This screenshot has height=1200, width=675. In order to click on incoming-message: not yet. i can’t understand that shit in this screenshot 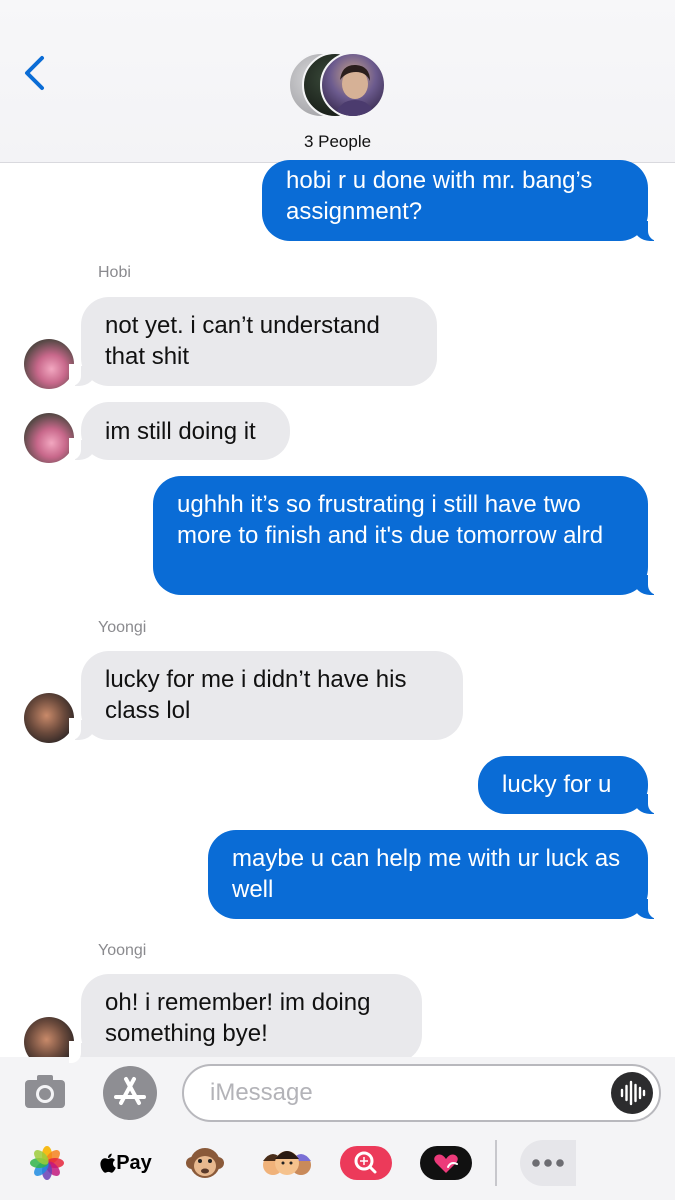, I will do `click(253, 341)`.